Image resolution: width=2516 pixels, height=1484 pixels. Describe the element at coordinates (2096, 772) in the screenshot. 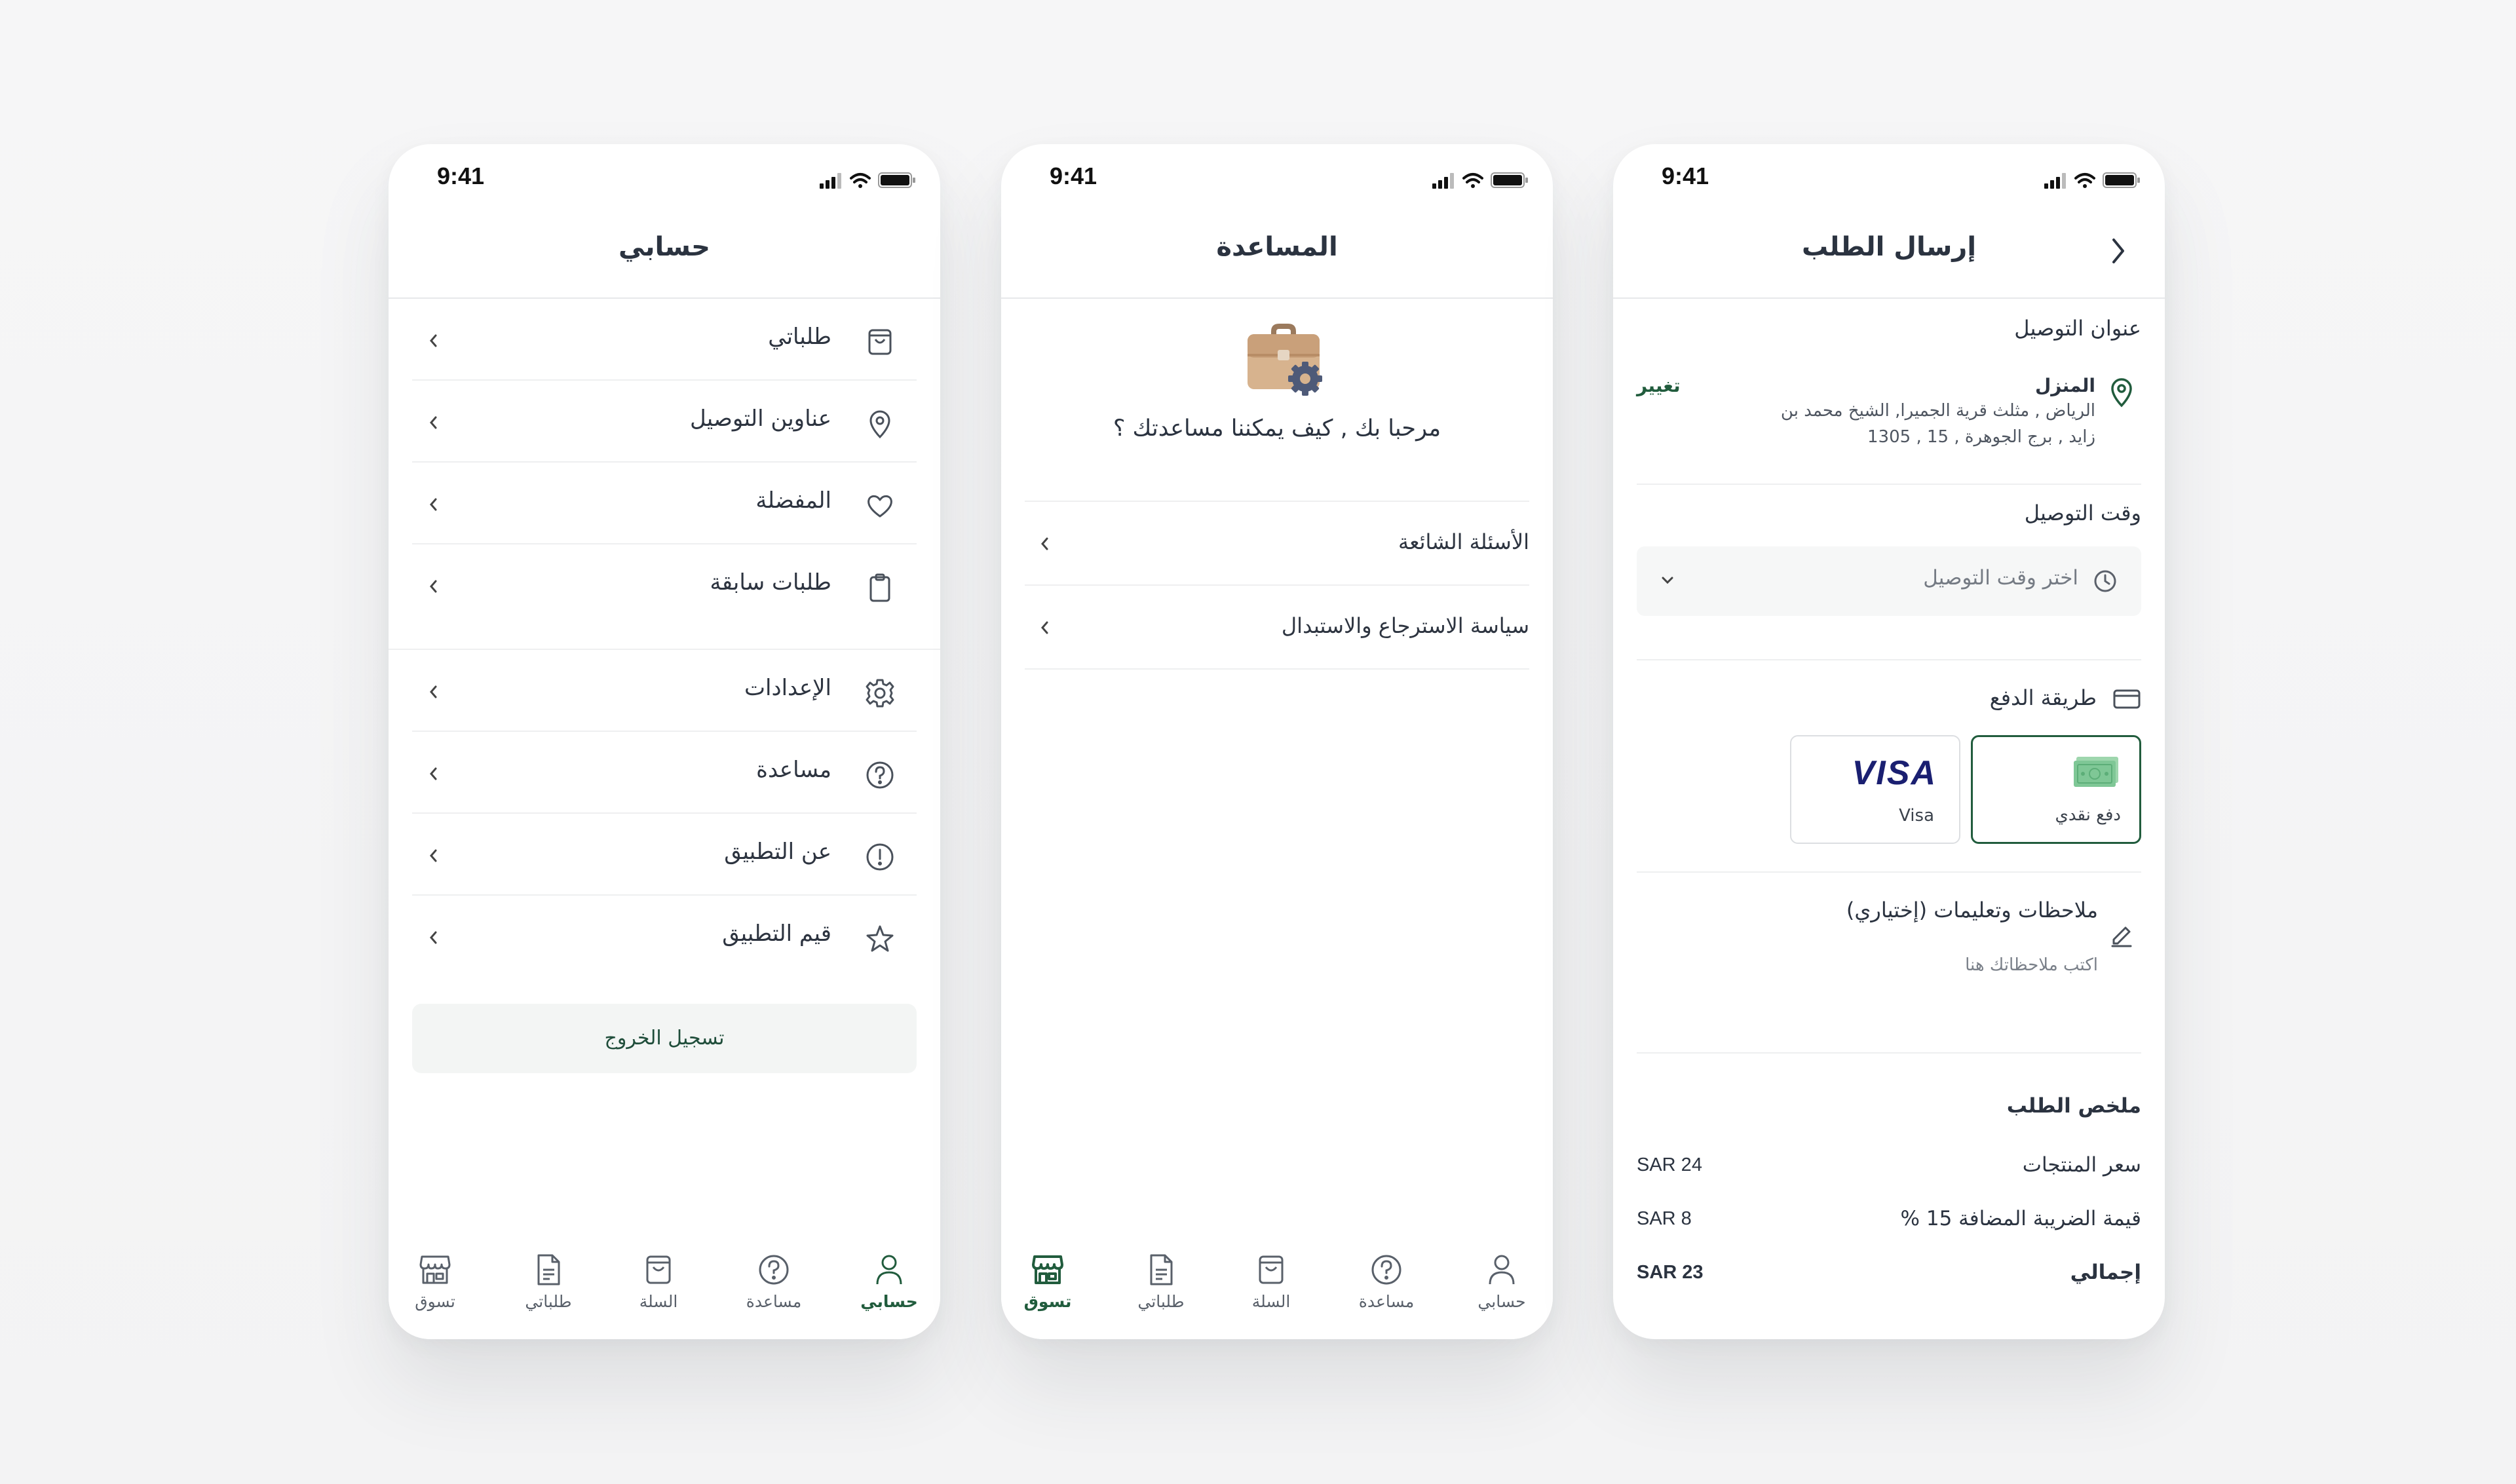

I see `cash-icon` at that location.